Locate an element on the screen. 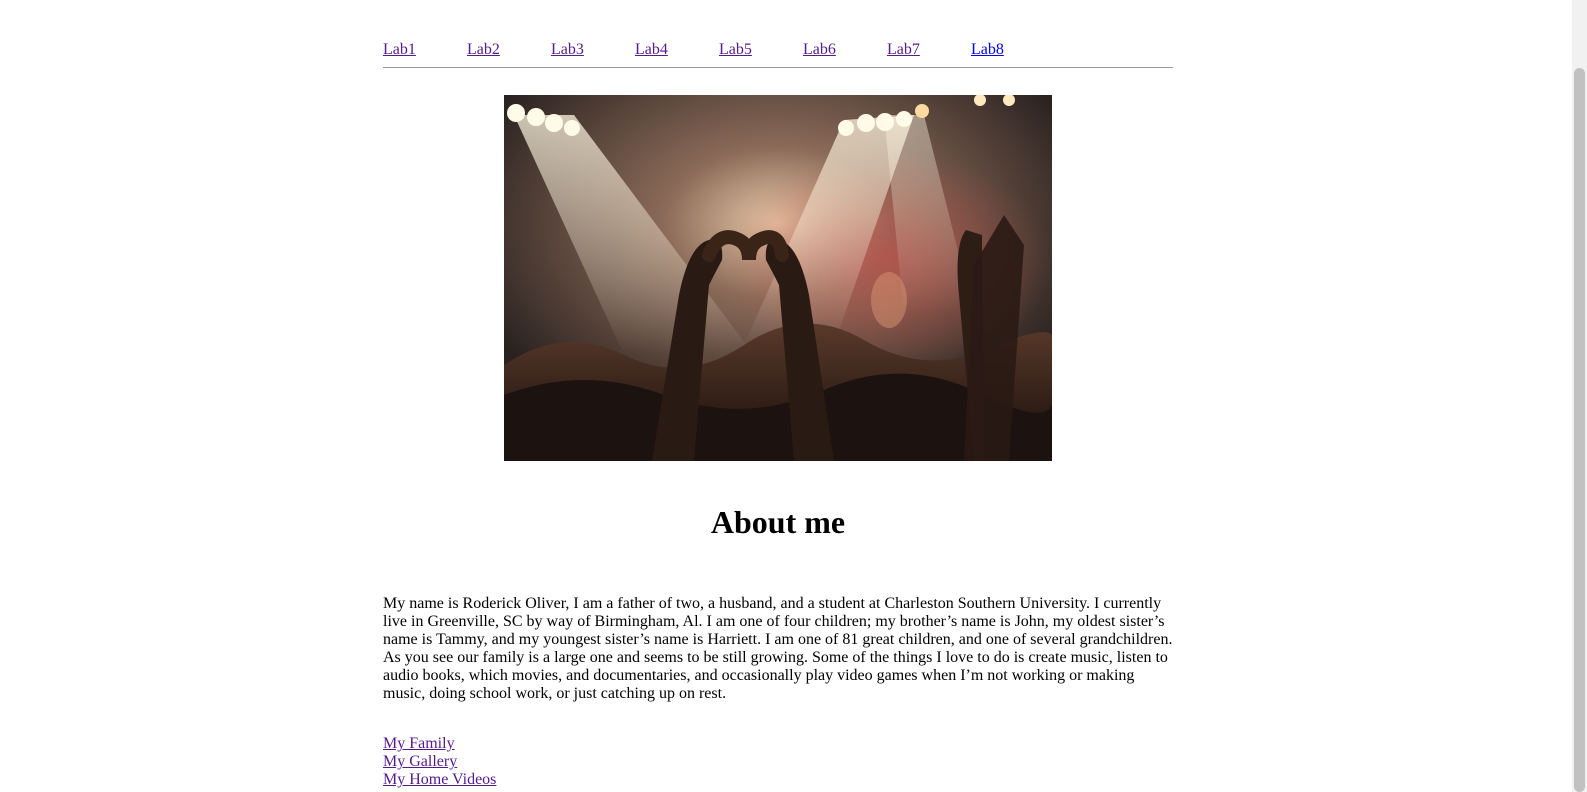  nav-link-lab8: Lab8 is located at coordinates (987, 50).